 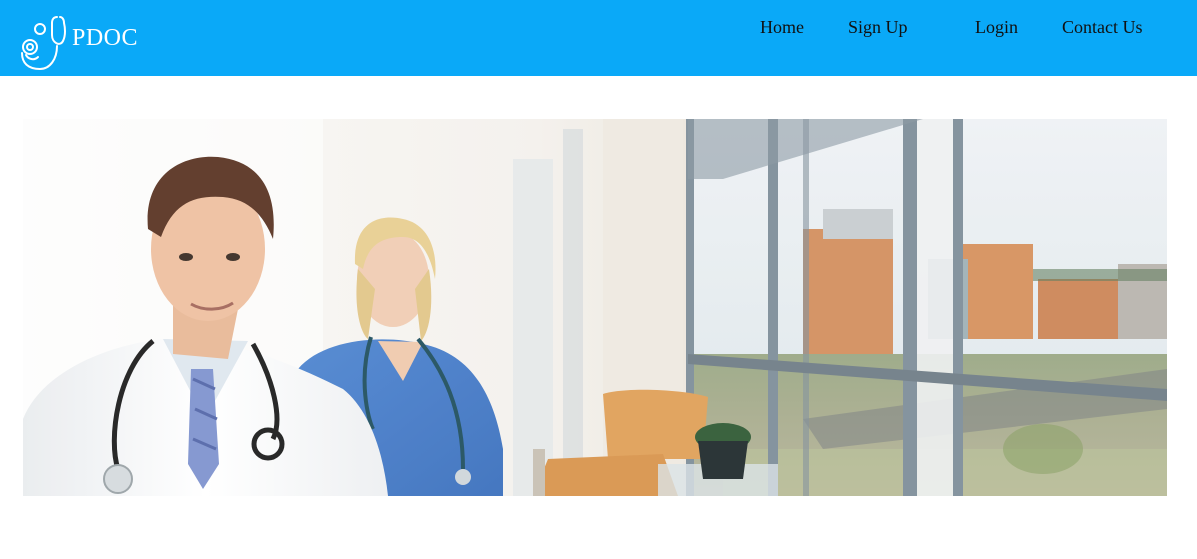 I want to click on brand-logo-link: PDOC, so click(x=77, y=42).